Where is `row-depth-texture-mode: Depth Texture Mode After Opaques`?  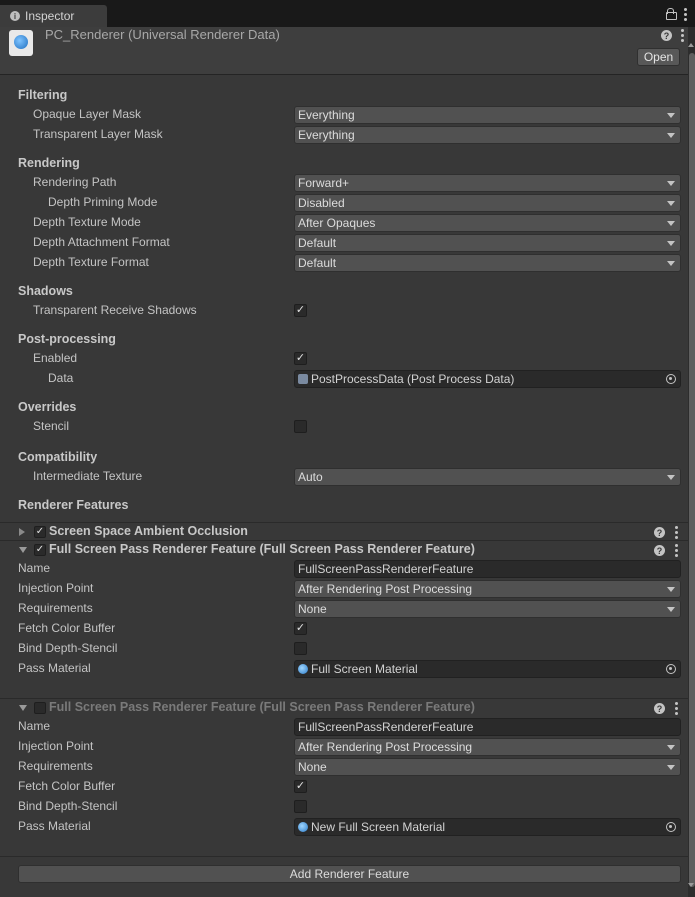 row-depth-texture-mode: Depth Texture Mode After Opaques is located at coordinates (344, 223).